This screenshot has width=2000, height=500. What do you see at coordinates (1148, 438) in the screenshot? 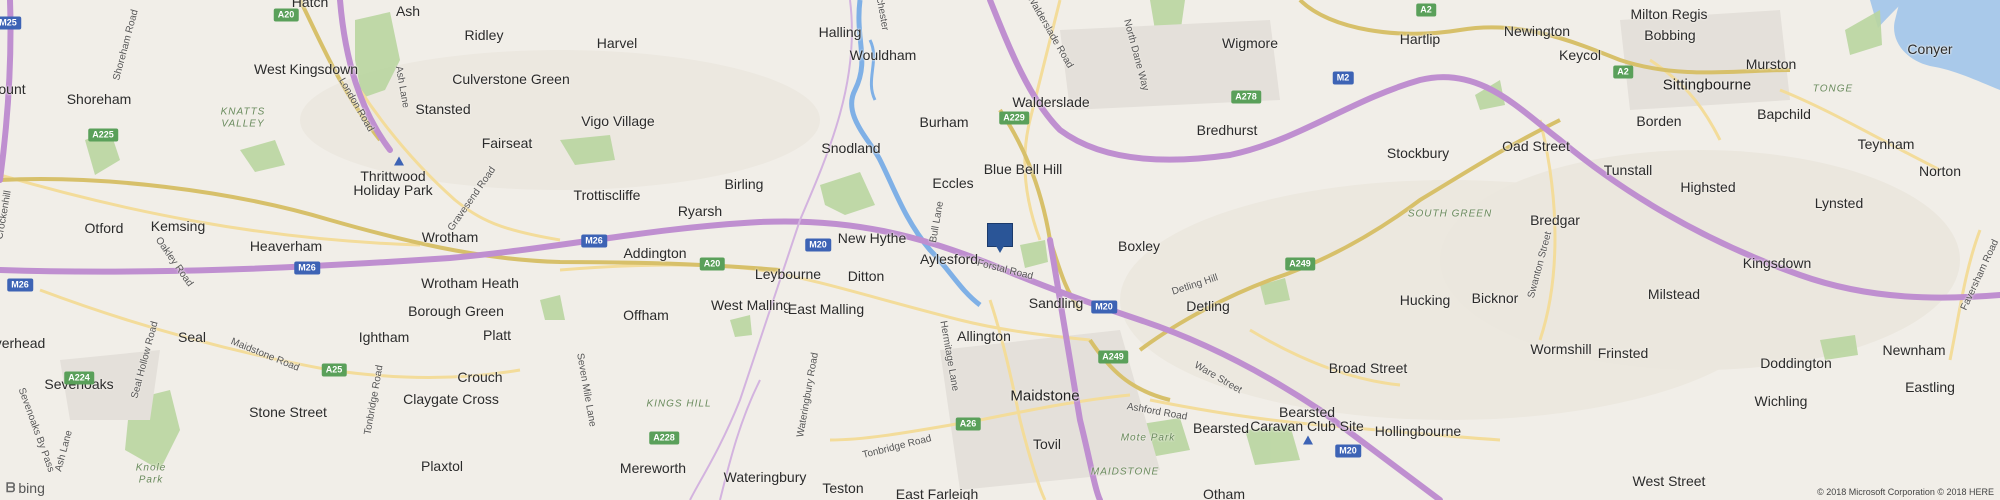
I see `place-label: Mote Park` at bounding box center [1148, 438].